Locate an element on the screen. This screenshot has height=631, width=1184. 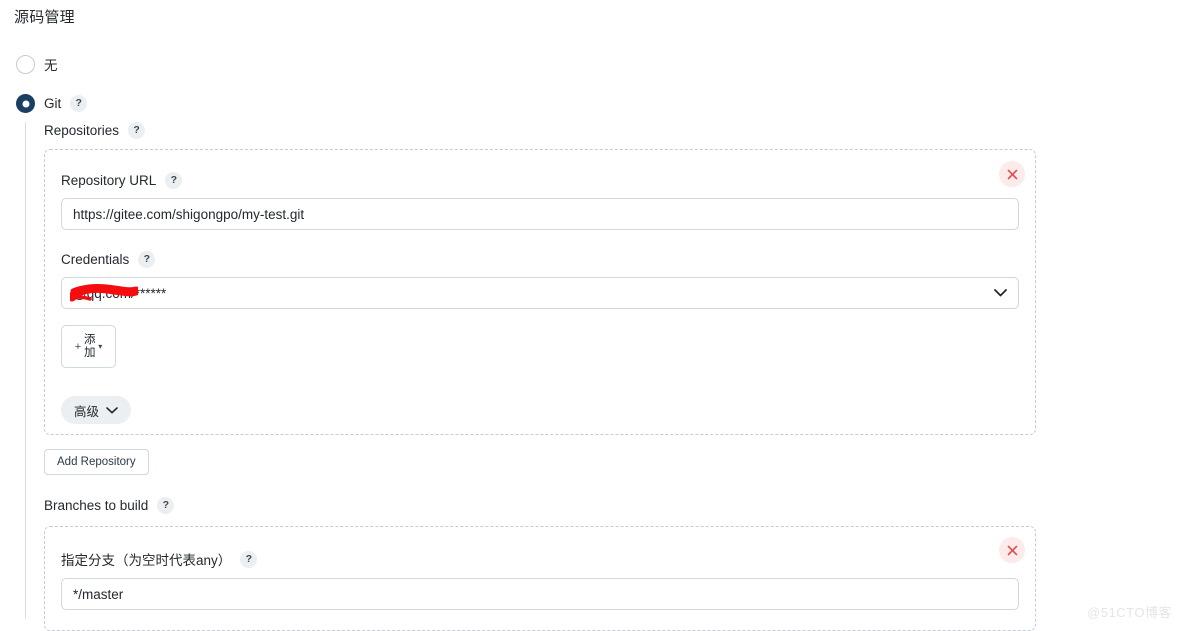
add-credentials-label: 添加 is located at coordinates (89, 346).